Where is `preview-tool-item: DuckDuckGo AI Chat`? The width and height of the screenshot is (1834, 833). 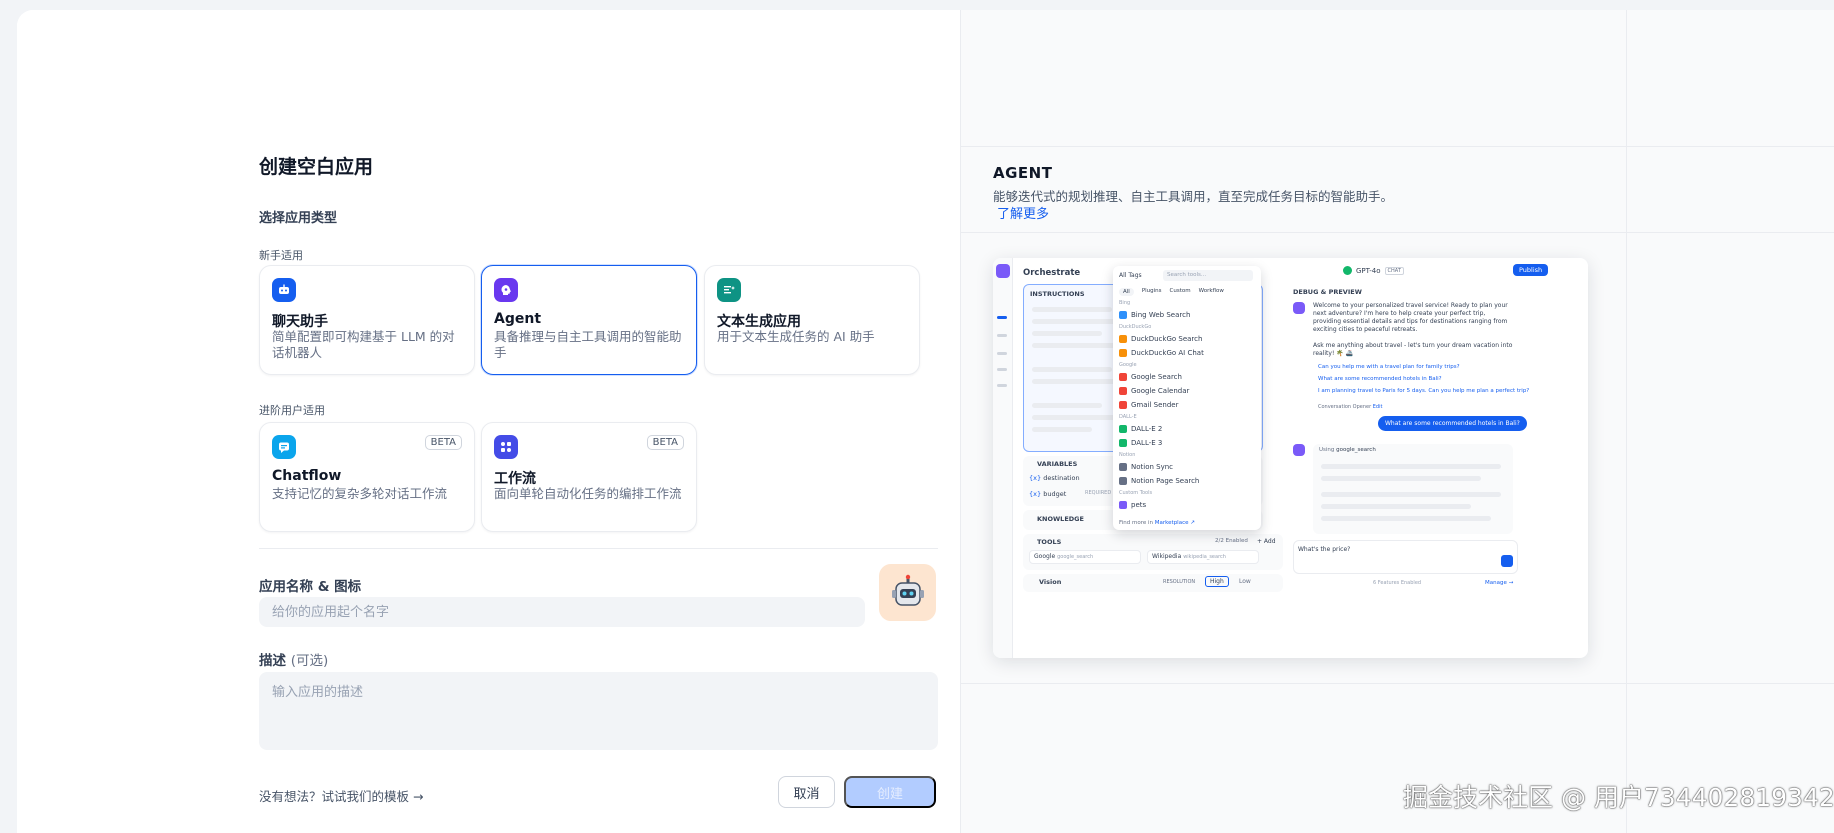
preview-tool-item: DuckDuckGo AI Chat is located at coordinates (1187, 353).